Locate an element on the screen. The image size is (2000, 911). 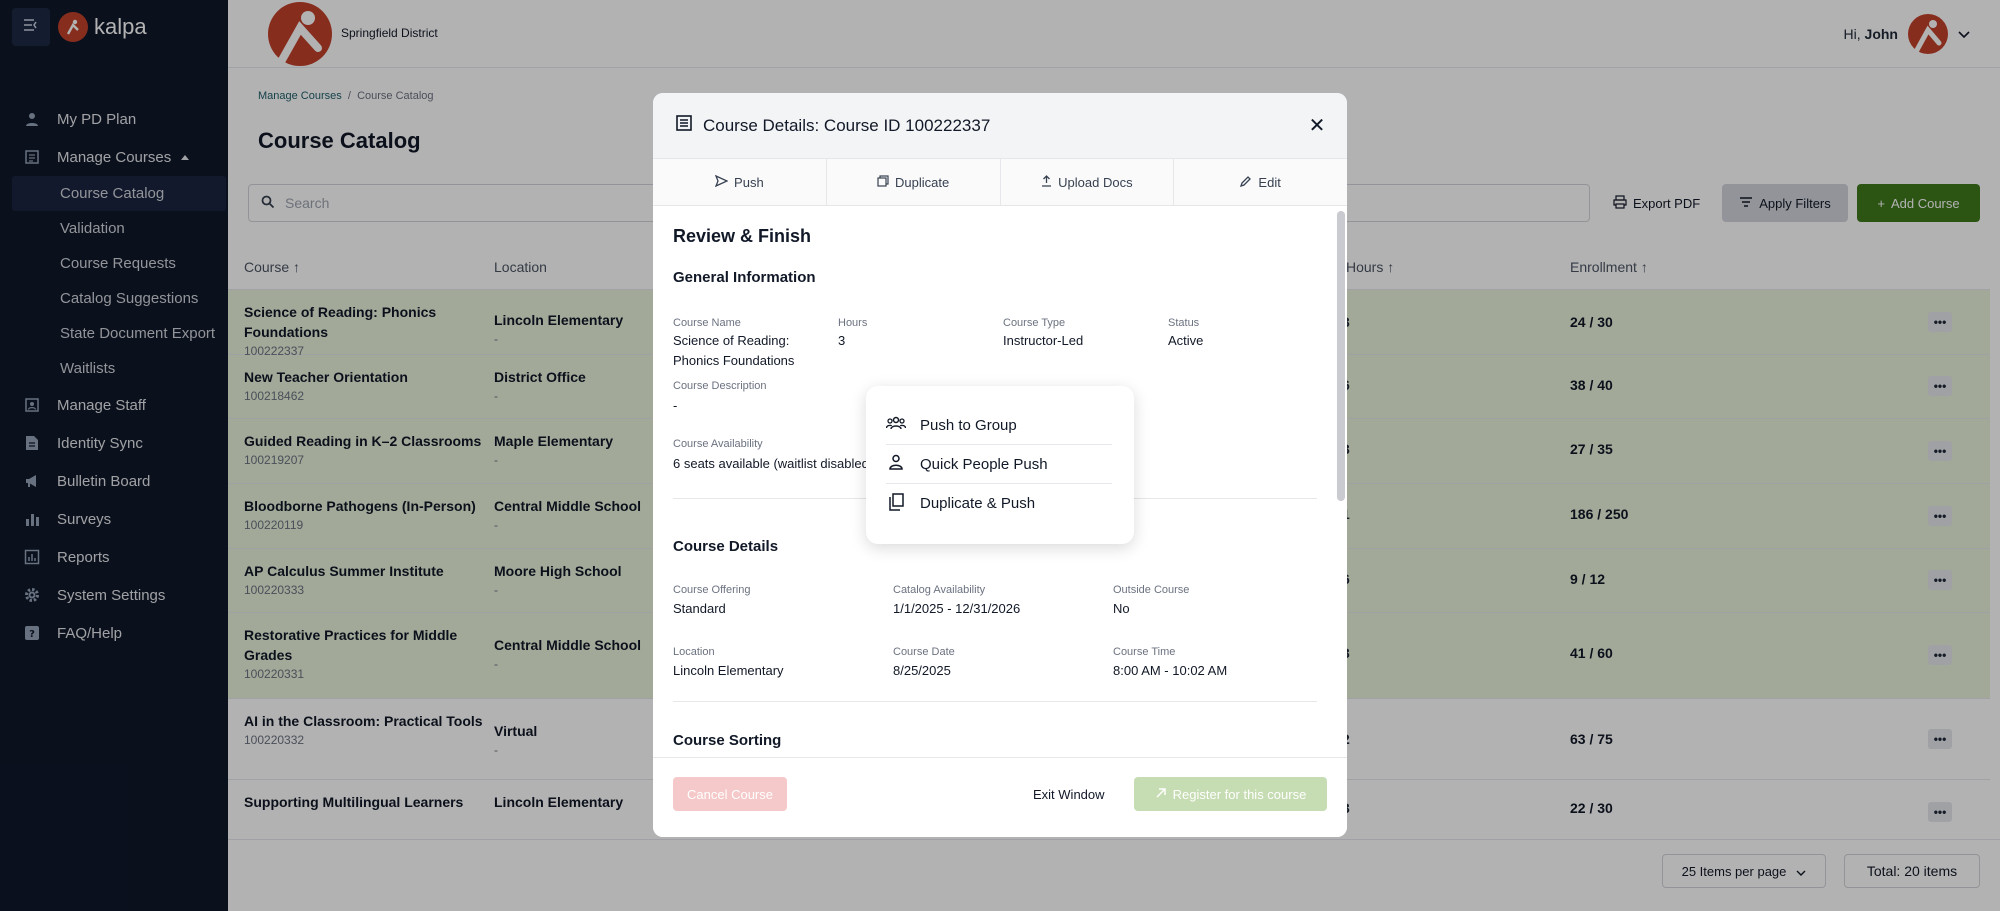
group-icon is located at coordinates (896, 425).